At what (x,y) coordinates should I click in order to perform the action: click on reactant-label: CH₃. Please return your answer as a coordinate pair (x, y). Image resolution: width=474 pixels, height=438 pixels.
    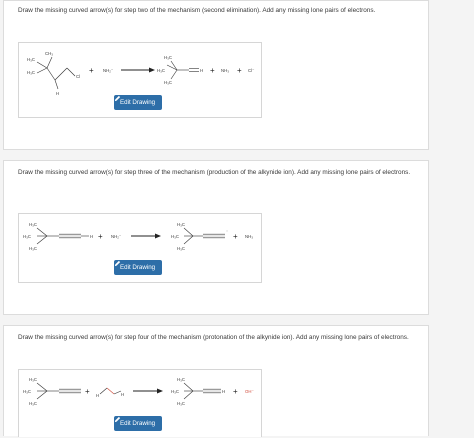
    Looking at the image, I should click on (49, 53).